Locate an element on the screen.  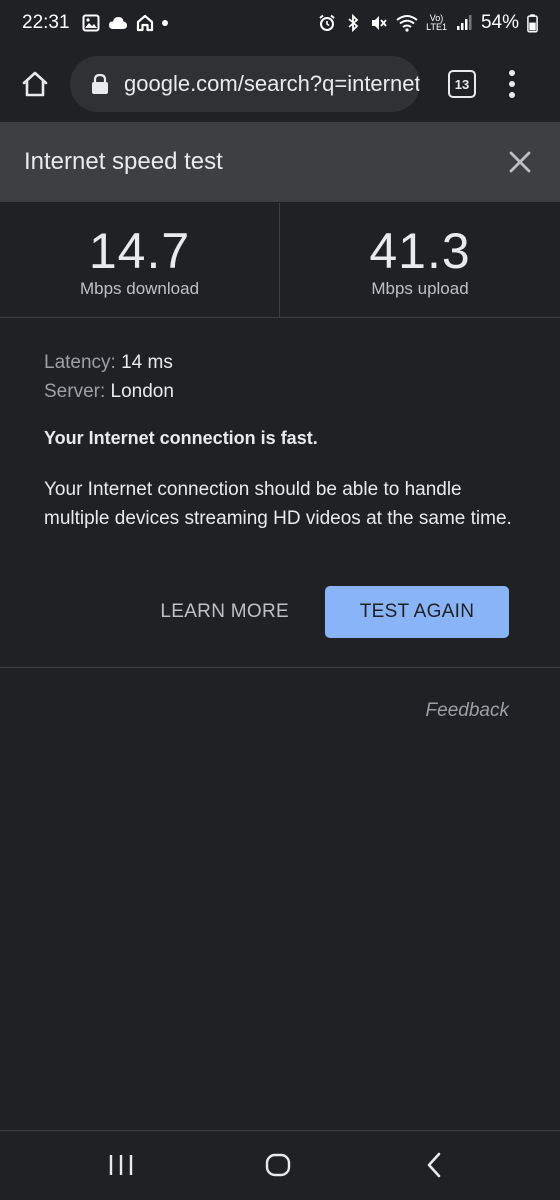
cloud-icon is located at coordinates (117, 23).